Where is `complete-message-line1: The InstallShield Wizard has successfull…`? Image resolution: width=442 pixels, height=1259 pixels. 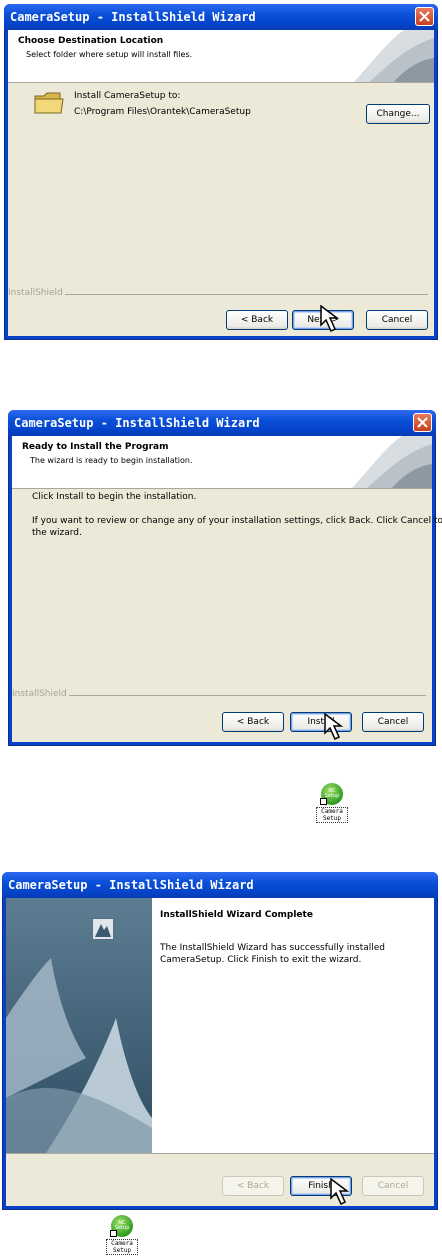 complete-message-line1: The InstallShield Wizard has successfull… is located at coordinates (272, 948).